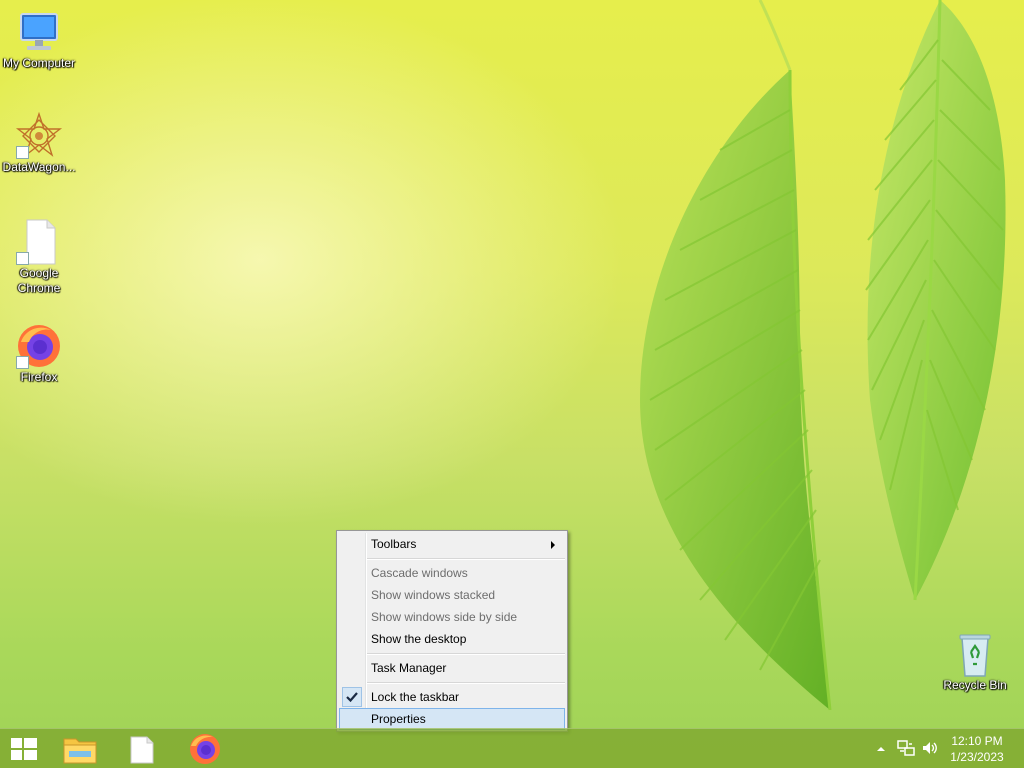  Describe the element at coordinates (452, 719) in the screenshot. I see `menu-item-properties: Properties` at that location.